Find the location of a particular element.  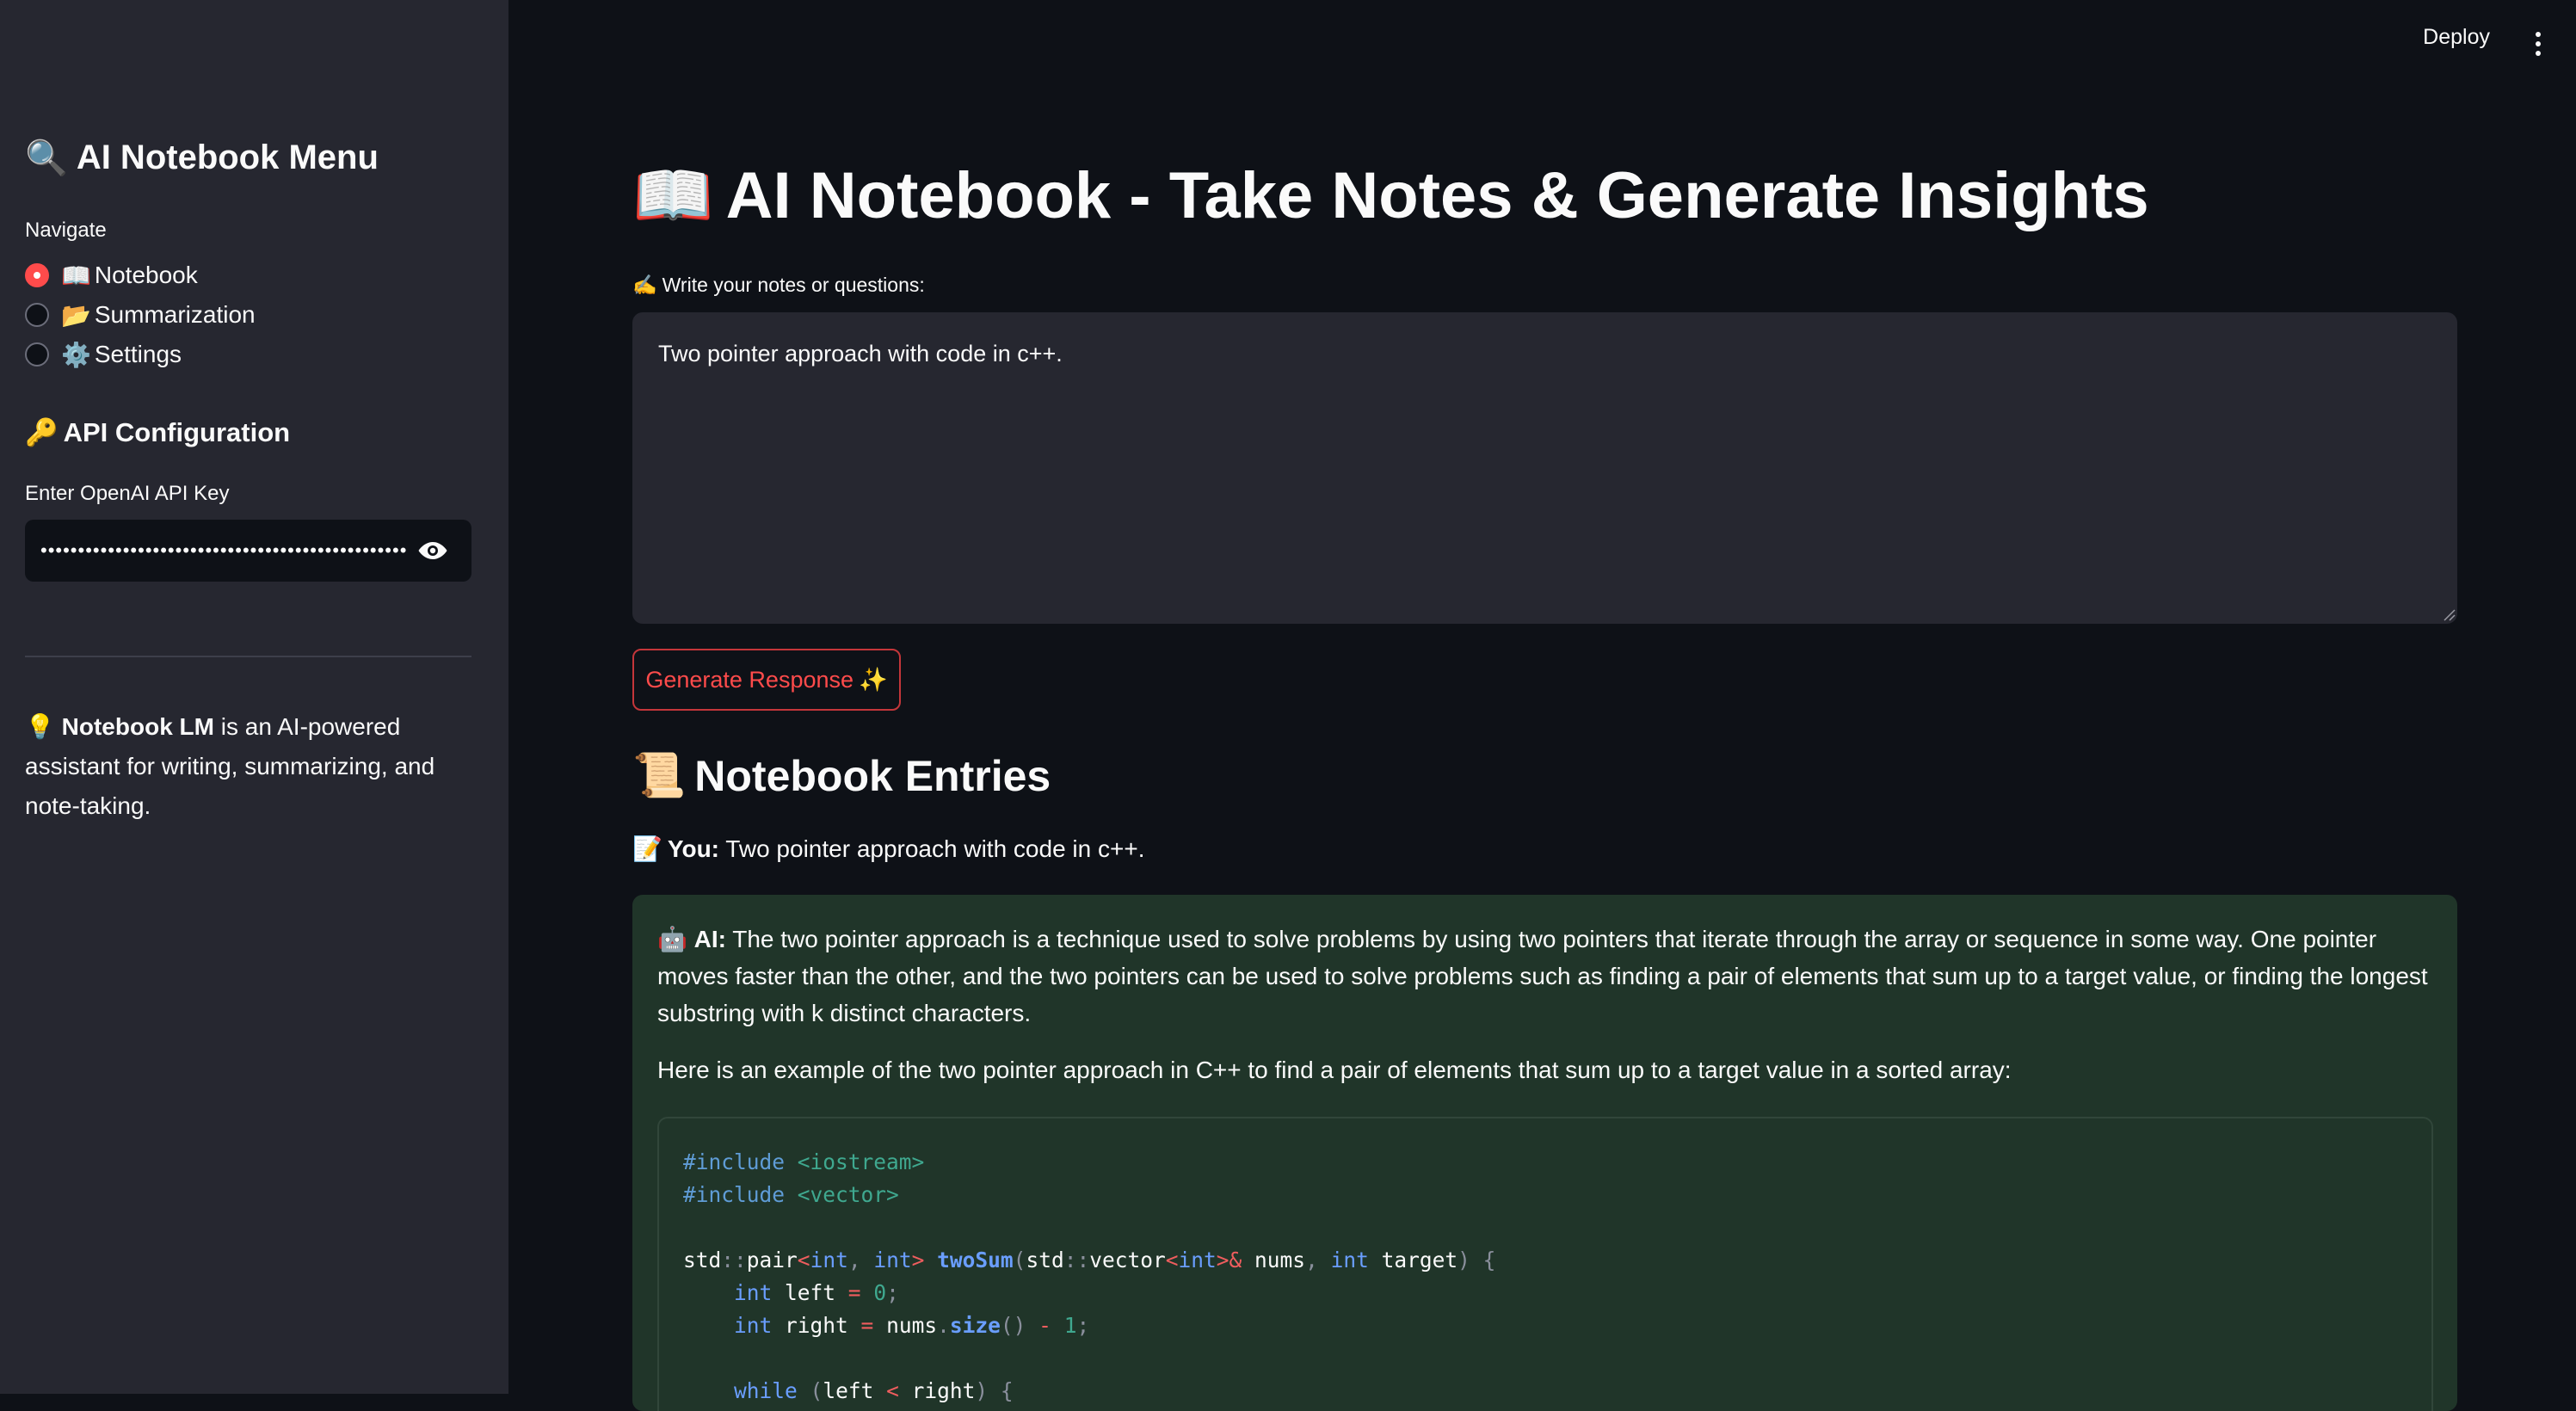

robot-icon: 🤖 is located at coordinates (672, 939).